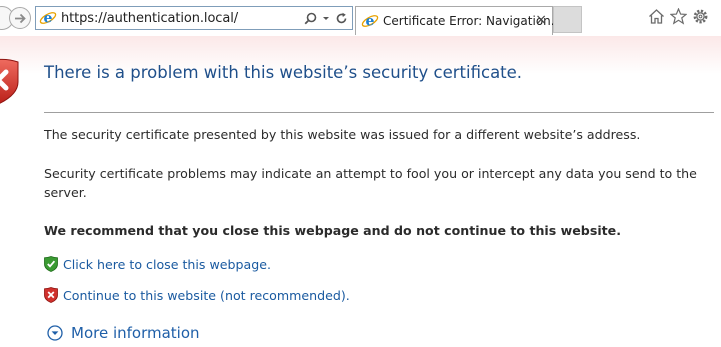  I want to click on tab-certificate-error: e Certificate Error: Navigation... ×, so click(458, 20).